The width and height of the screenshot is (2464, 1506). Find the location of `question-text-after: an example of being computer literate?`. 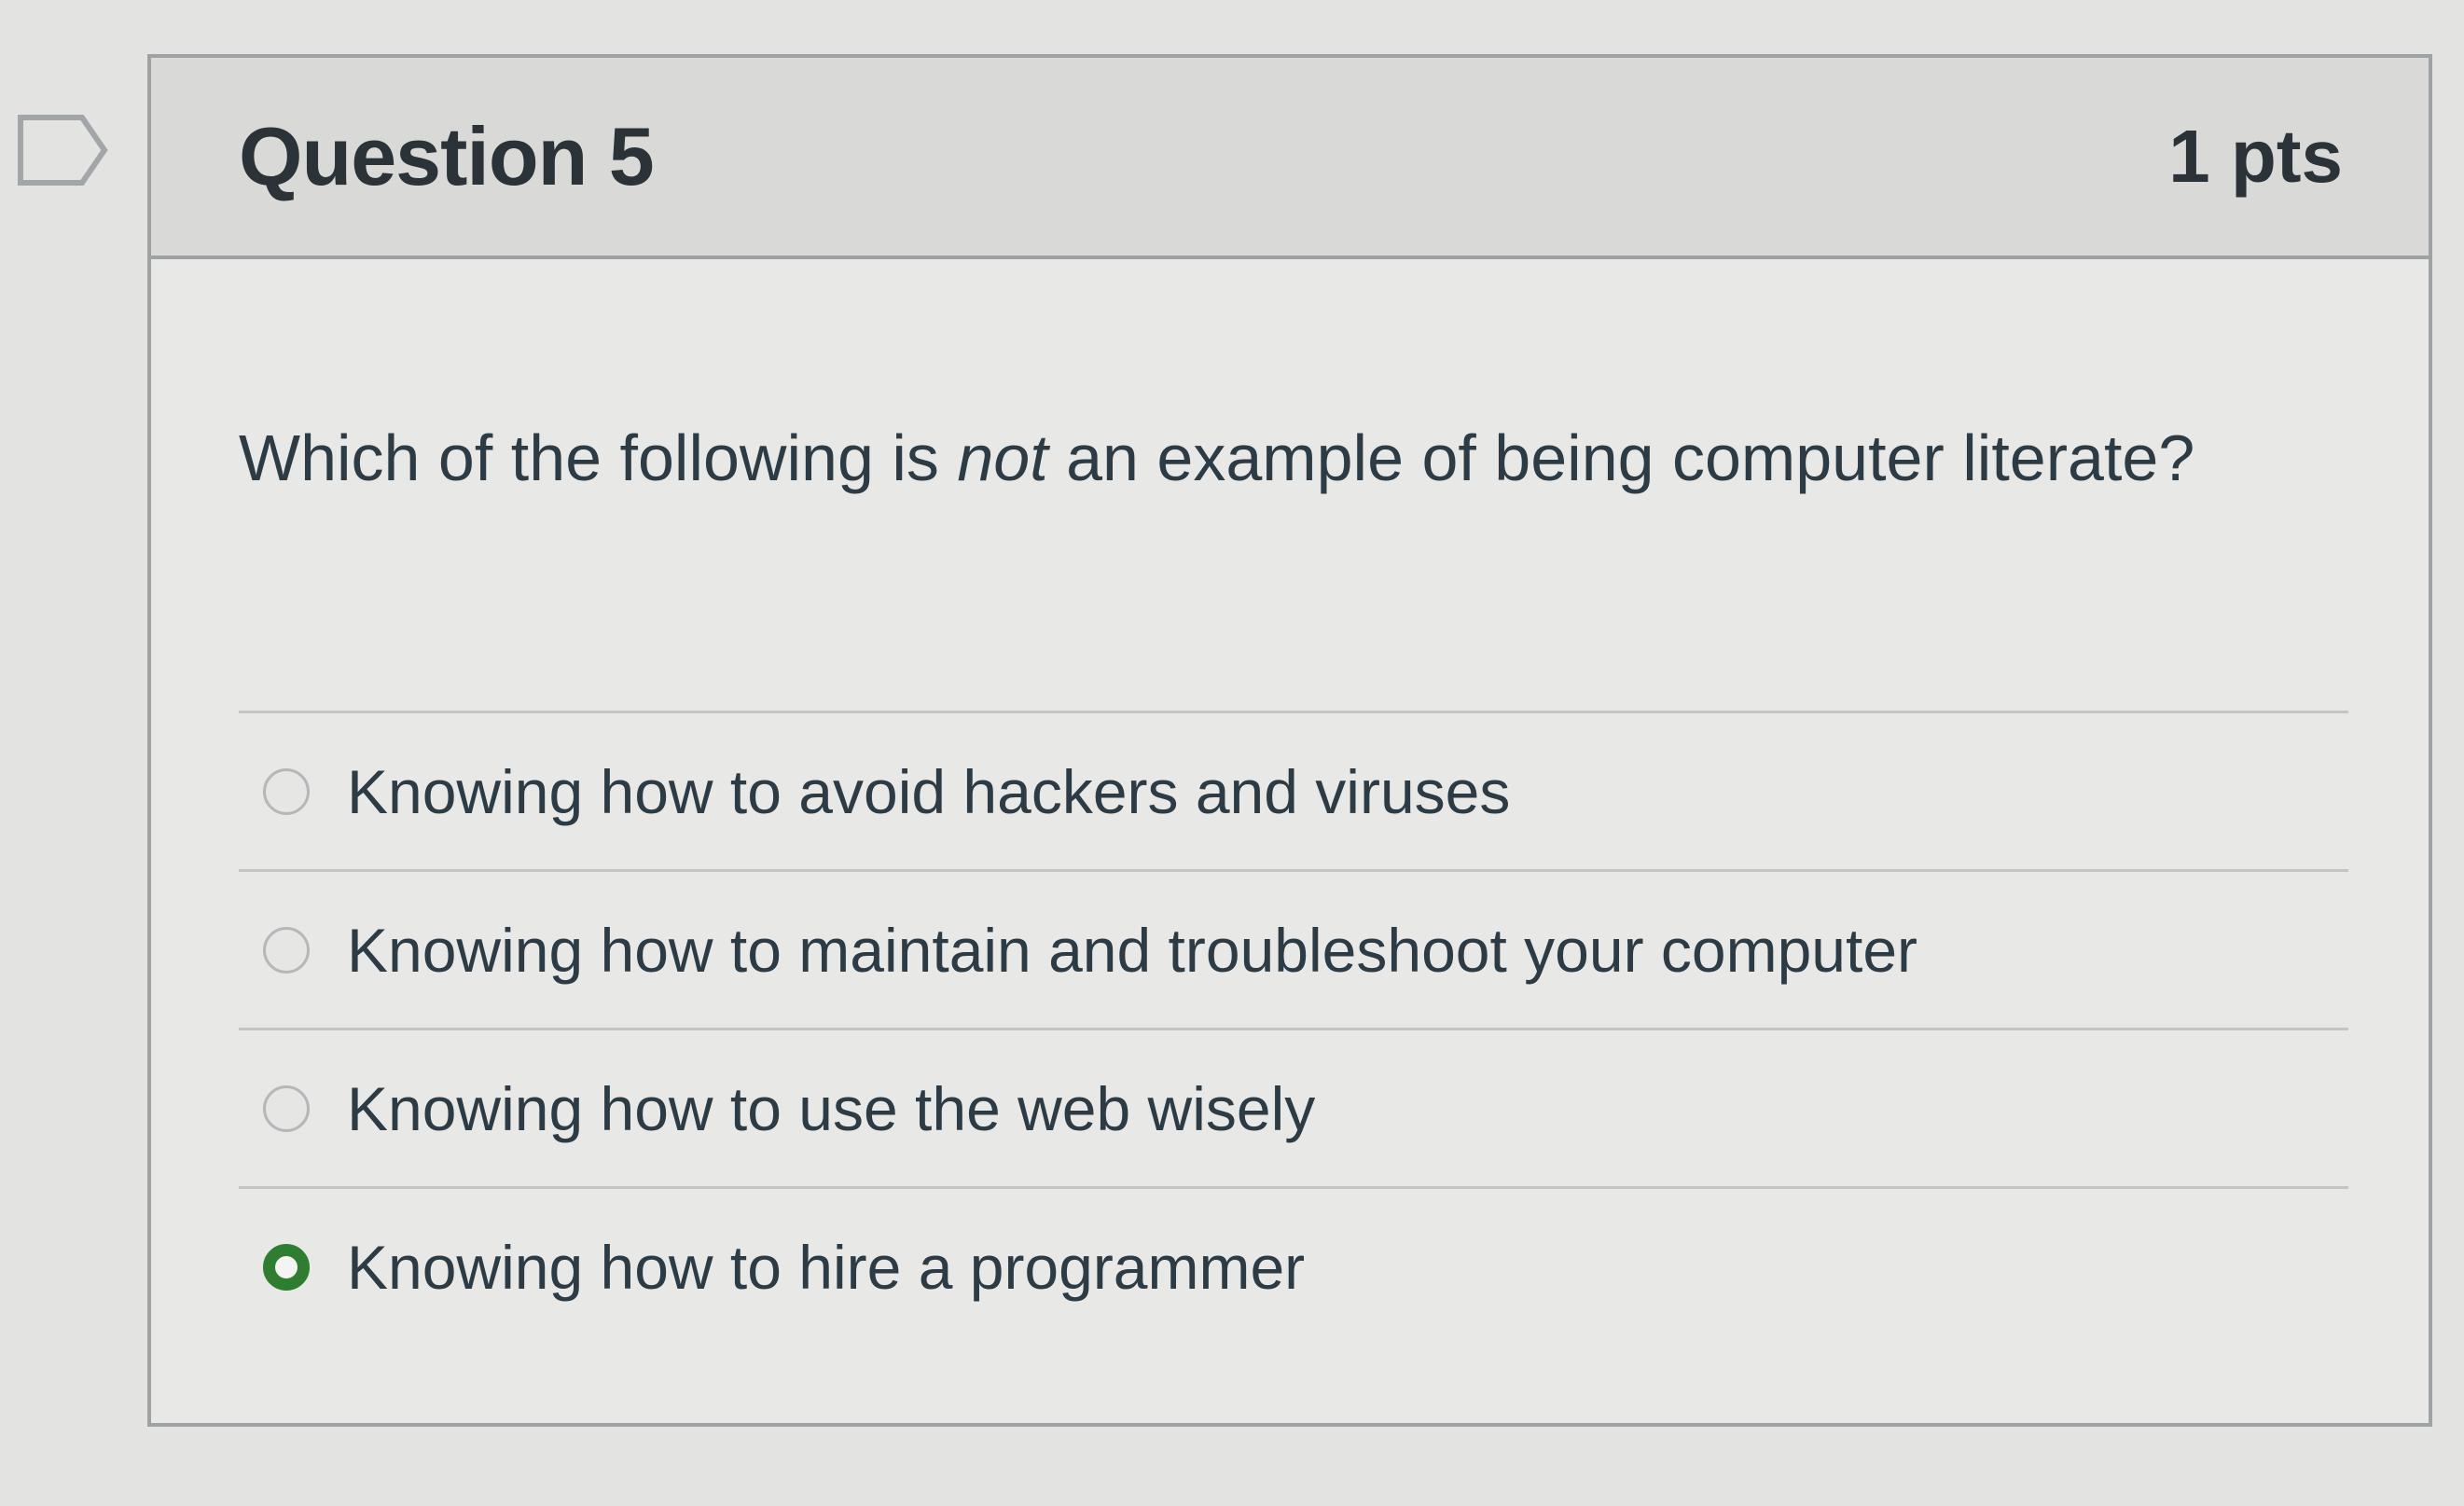

question-text-after: an example of being computer literate? is located at coordinates (1621, 457).